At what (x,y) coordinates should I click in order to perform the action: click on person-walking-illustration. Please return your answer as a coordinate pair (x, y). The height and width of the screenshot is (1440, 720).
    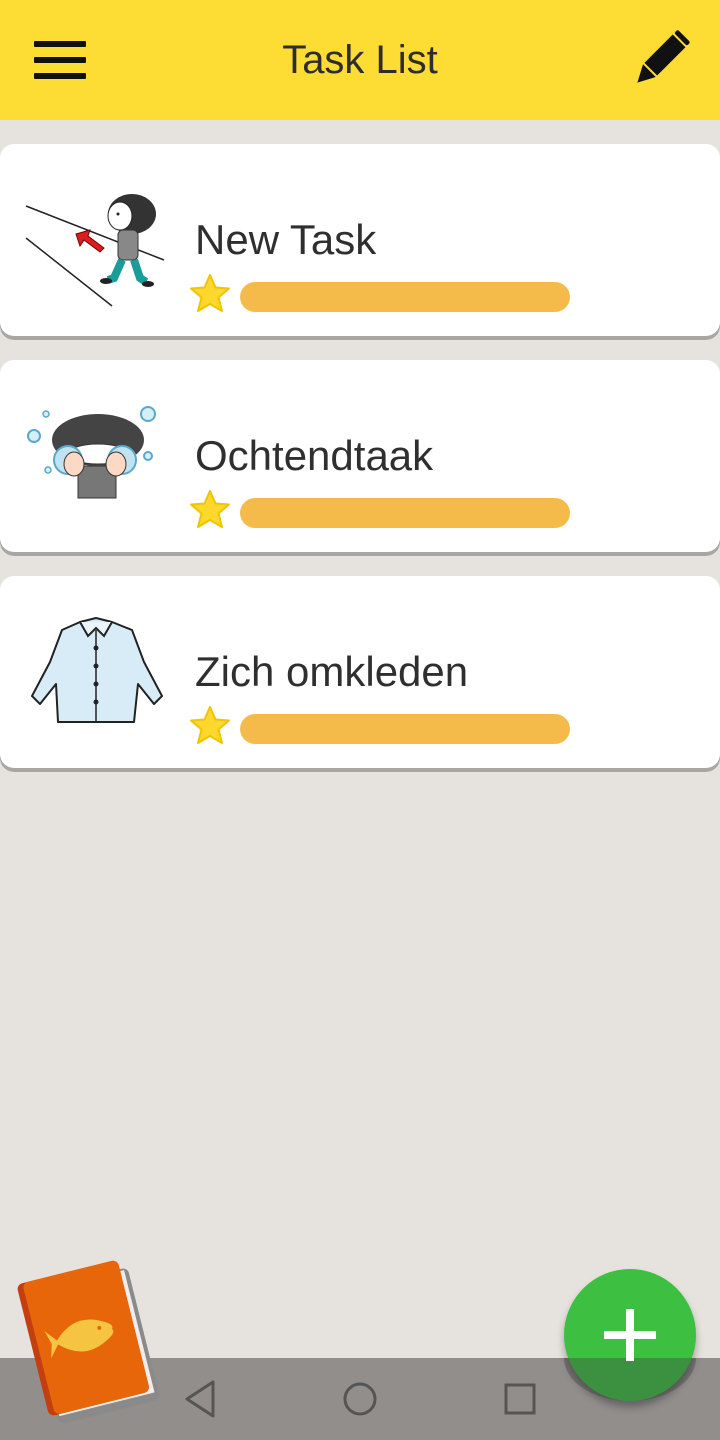
    Looking at the image, I should click on (95, 250).